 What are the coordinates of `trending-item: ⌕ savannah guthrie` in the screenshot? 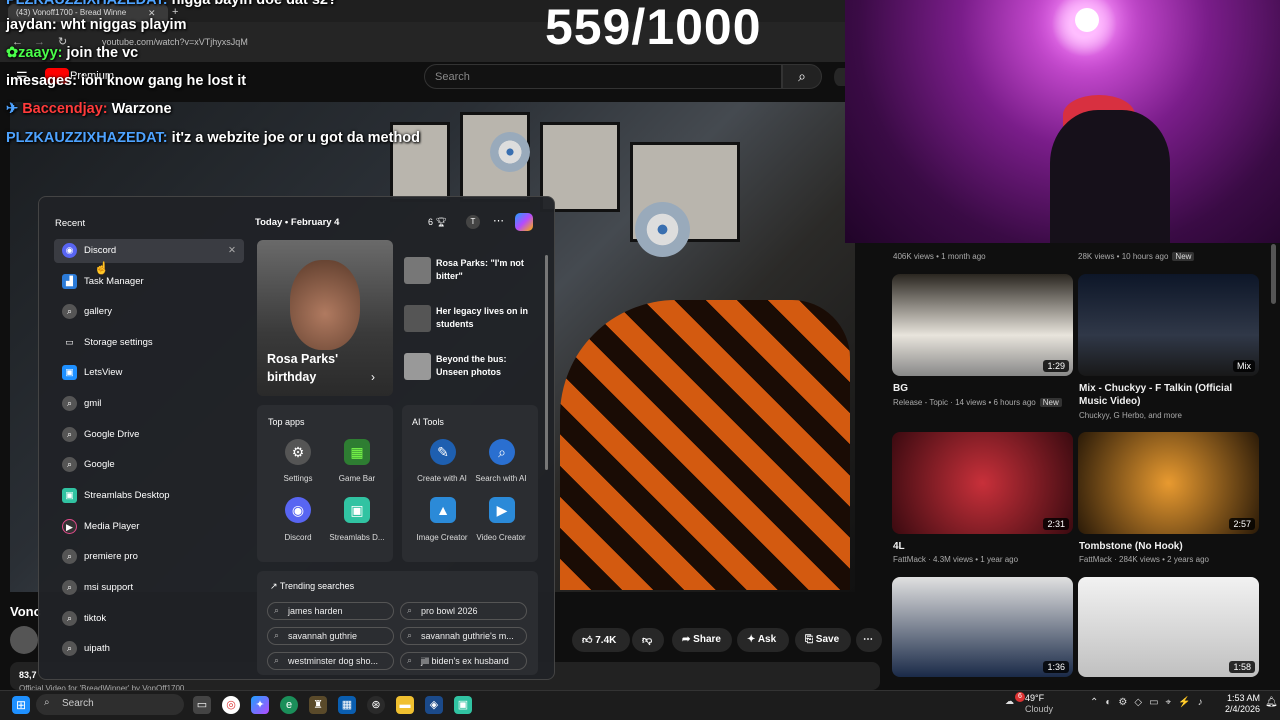 It's located at (330, 636).